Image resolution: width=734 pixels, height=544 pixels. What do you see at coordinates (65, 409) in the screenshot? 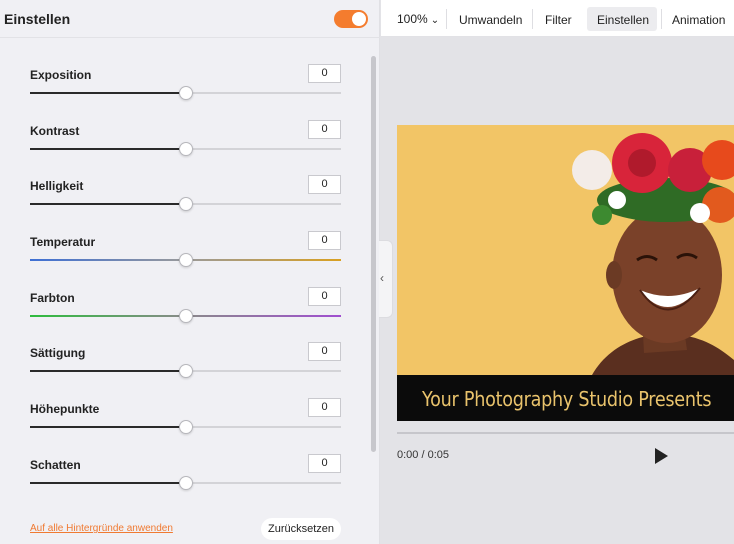
I see `slider-label: Höhepunkte` at bounding box center [65, 409].